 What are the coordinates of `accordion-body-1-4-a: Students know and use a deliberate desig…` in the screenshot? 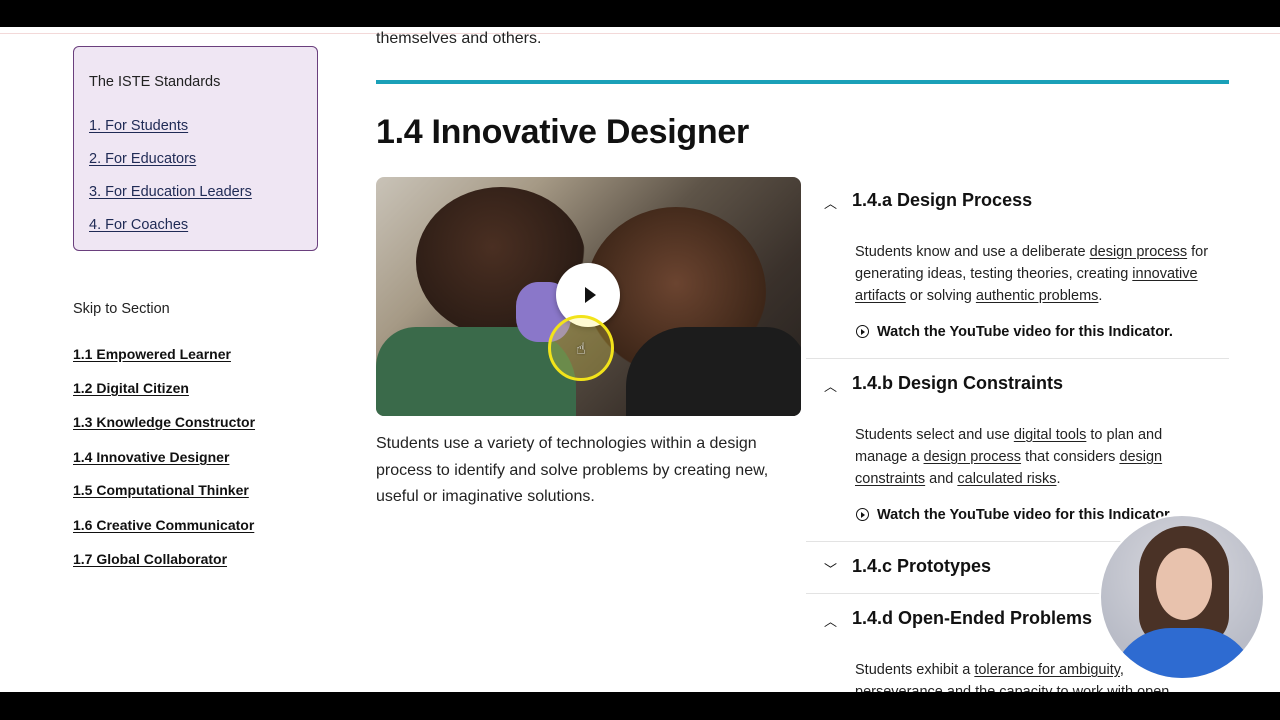 It's located at (1035, 274).